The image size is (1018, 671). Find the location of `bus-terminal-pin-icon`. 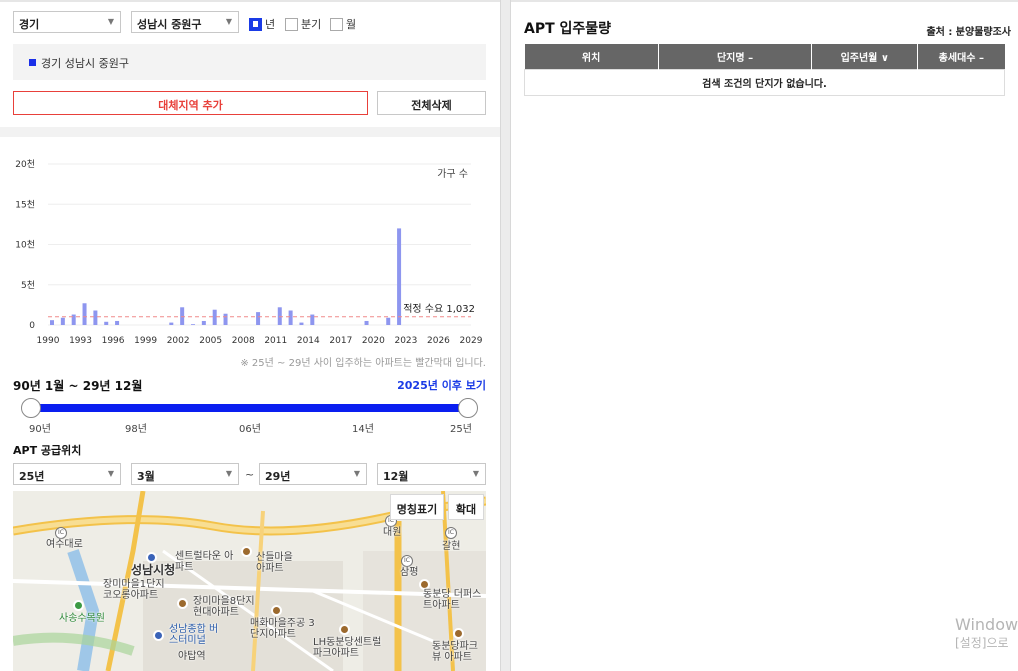

bus-terminal-pin-icon is located at coordinates (158, 635).